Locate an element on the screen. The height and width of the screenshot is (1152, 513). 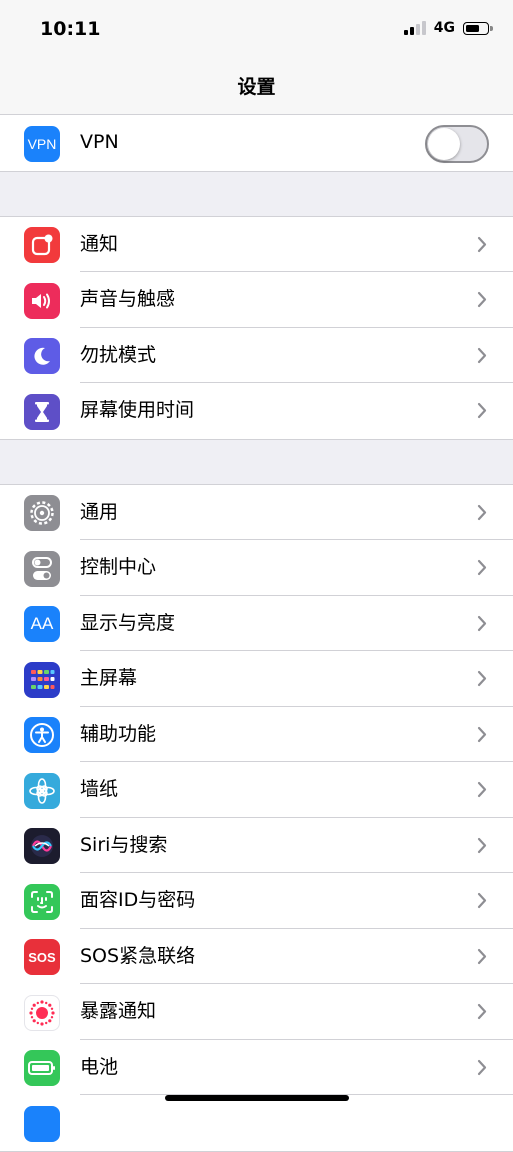
siri-search-row: Siri与搜索 is located at coordinates (256, 845).